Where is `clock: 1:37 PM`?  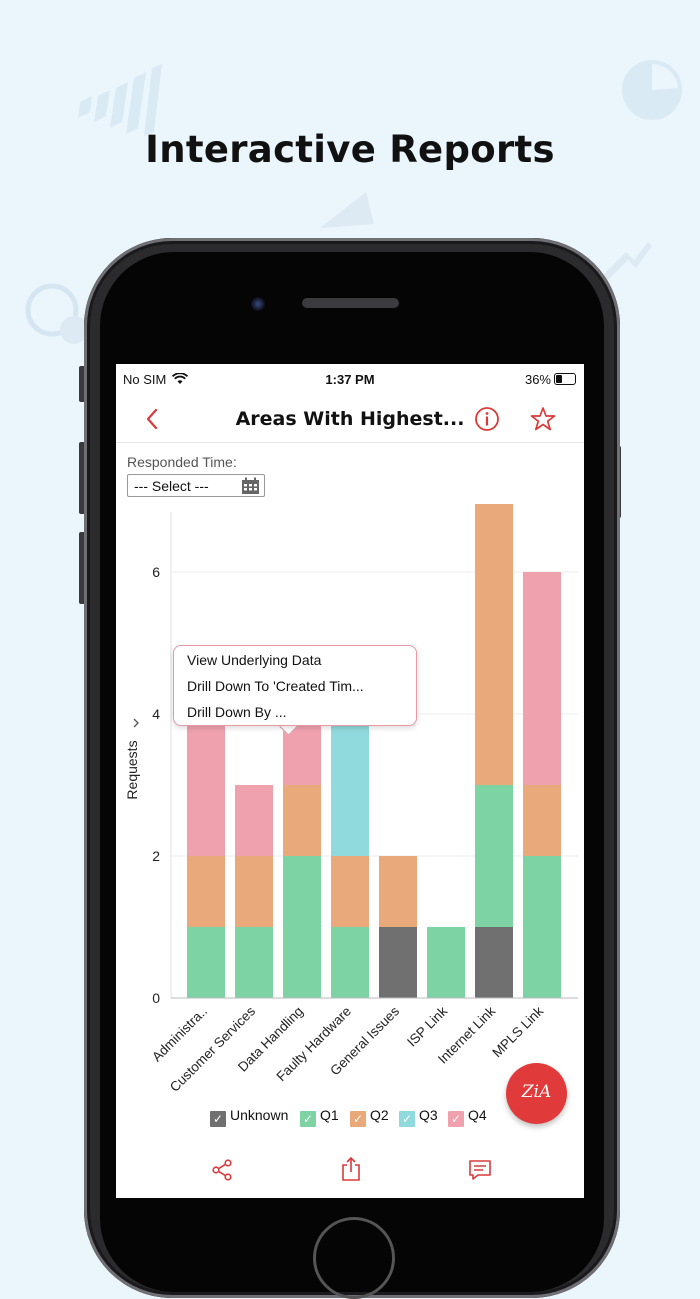 clock: 1:37 PM is located at coordinates (350, 379).